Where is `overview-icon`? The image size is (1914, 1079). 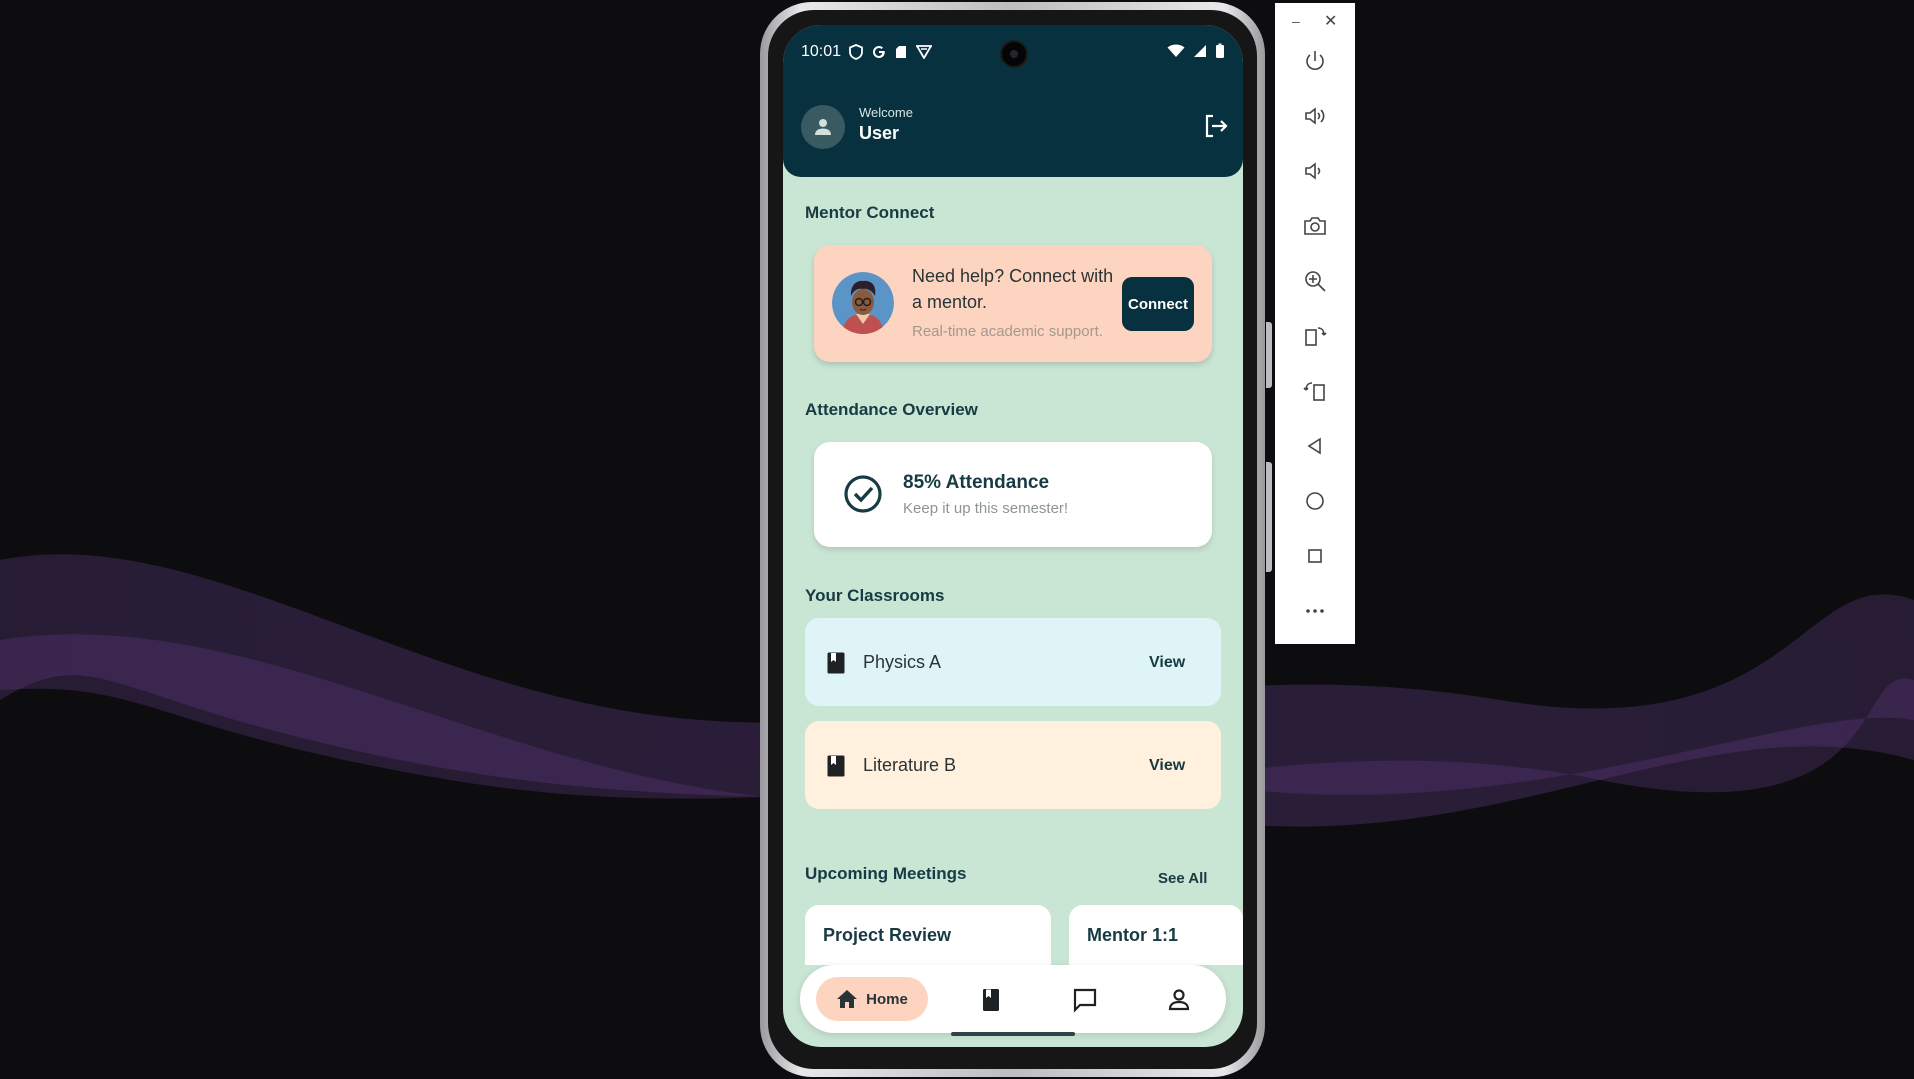 overview-icon is located at coordinates (1315, 556).